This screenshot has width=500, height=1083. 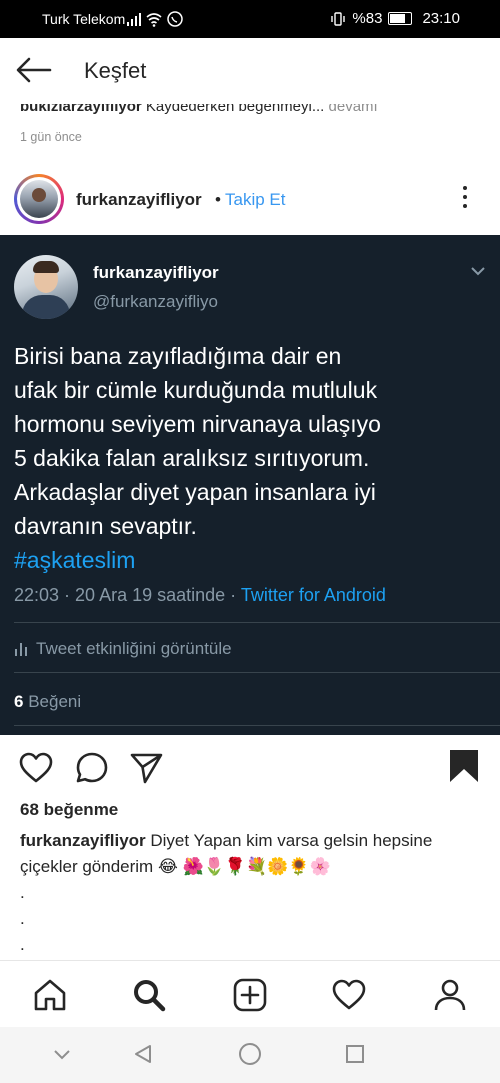 I want to click on collapse-icon, so click(x=62, y=1054).